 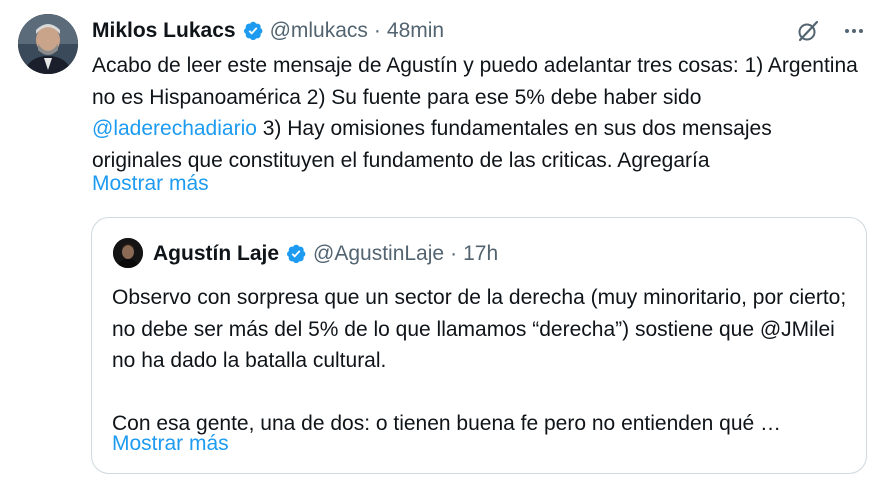 I want to click on tweet-header: Miklos Lukacs @mlukacs · 48min, so click(x=268, y=31).